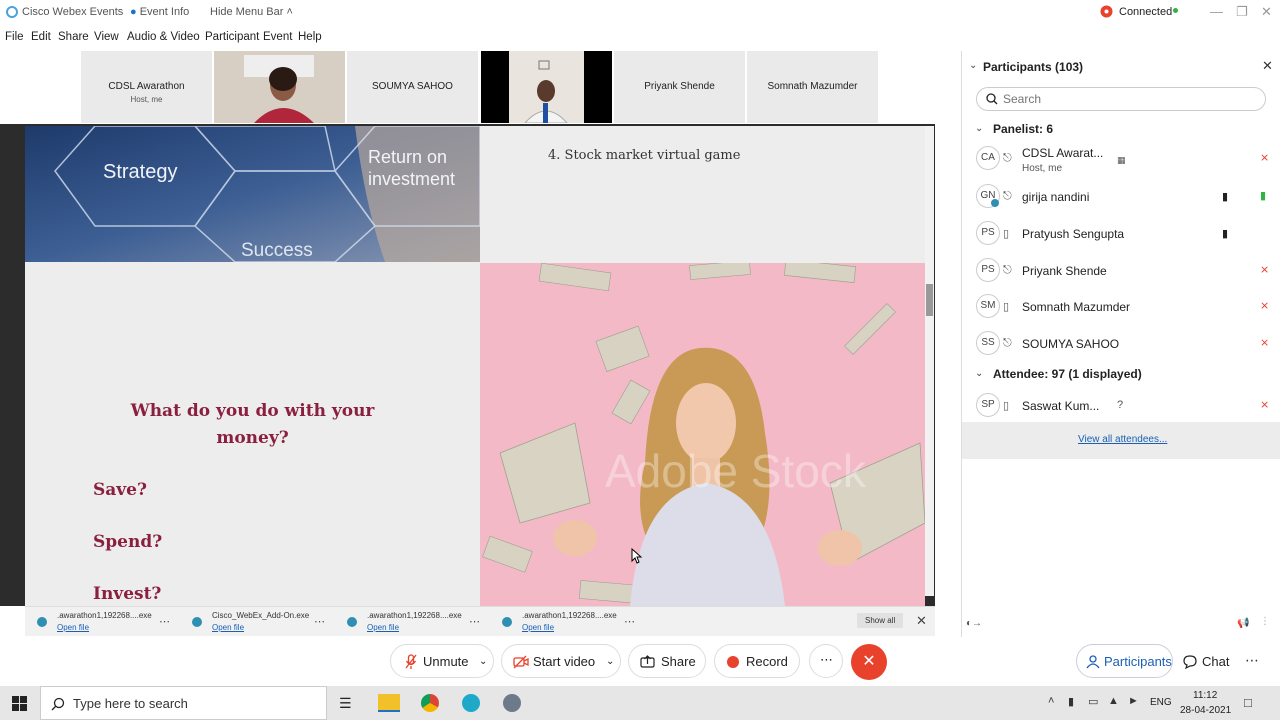 The height and width of the screenshot is (720, 1280). I want to click on notification-icon: □, so click(1248, 702).